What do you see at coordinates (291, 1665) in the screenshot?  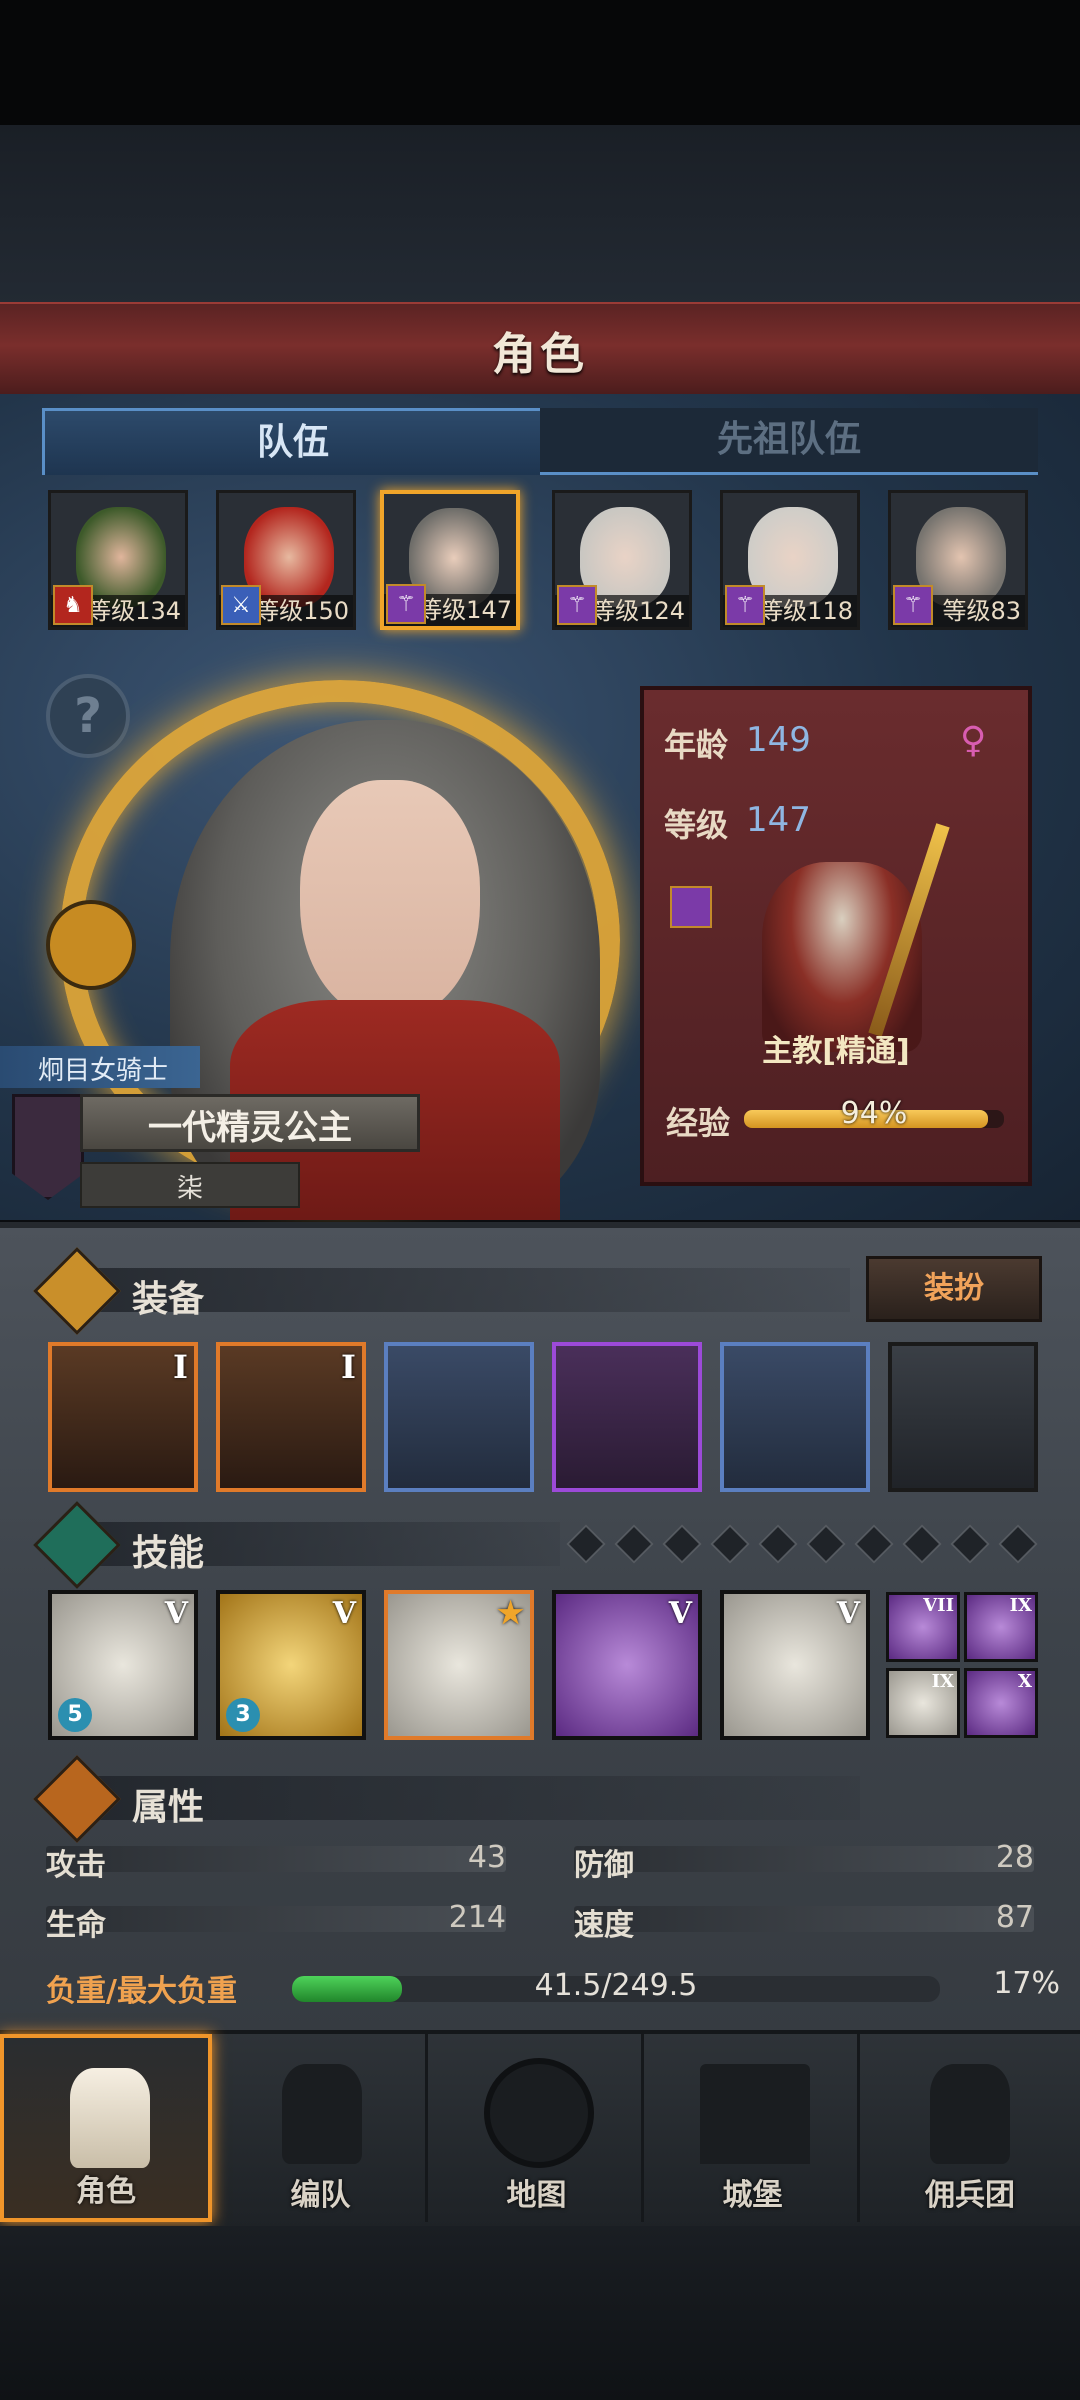 I see `skill-2: V 3` at bounding box center [291, 1665].